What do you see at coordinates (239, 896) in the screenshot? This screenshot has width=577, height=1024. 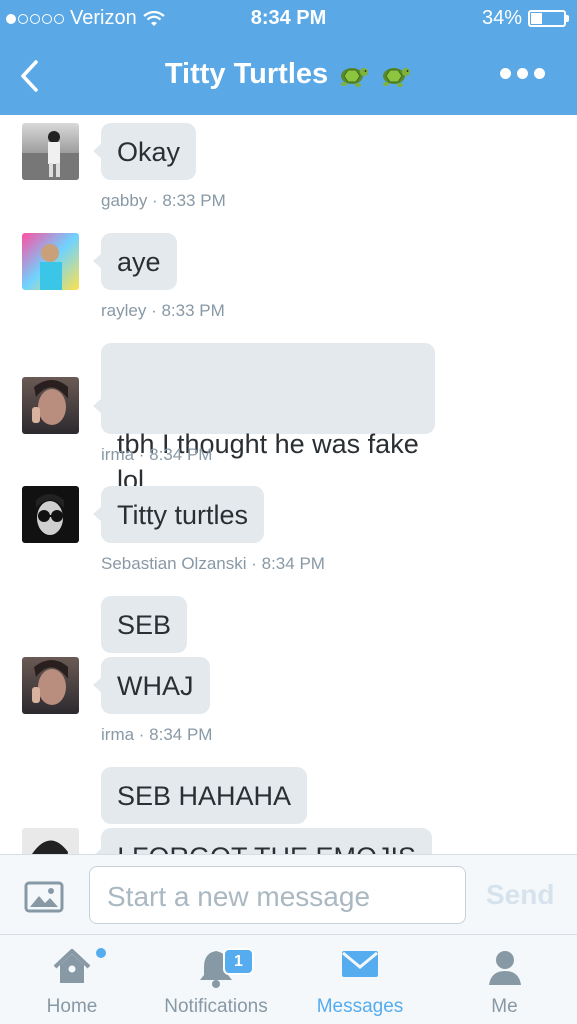 I see `message-input-placeholder: Start a new message` at bounding box center [239, 896].